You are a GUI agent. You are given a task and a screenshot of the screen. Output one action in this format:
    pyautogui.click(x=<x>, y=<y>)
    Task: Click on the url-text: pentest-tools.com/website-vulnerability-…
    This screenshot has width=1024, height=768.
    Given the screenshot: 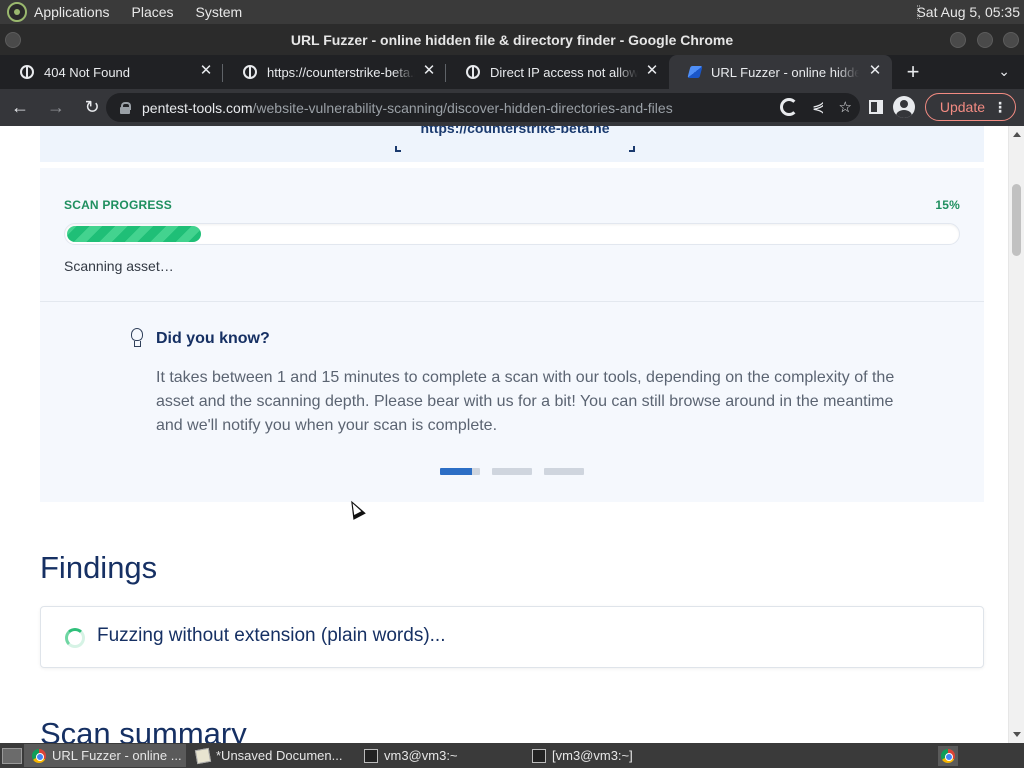 What is the action you would take?
    pyautogui.click(x=407, y=108)
    